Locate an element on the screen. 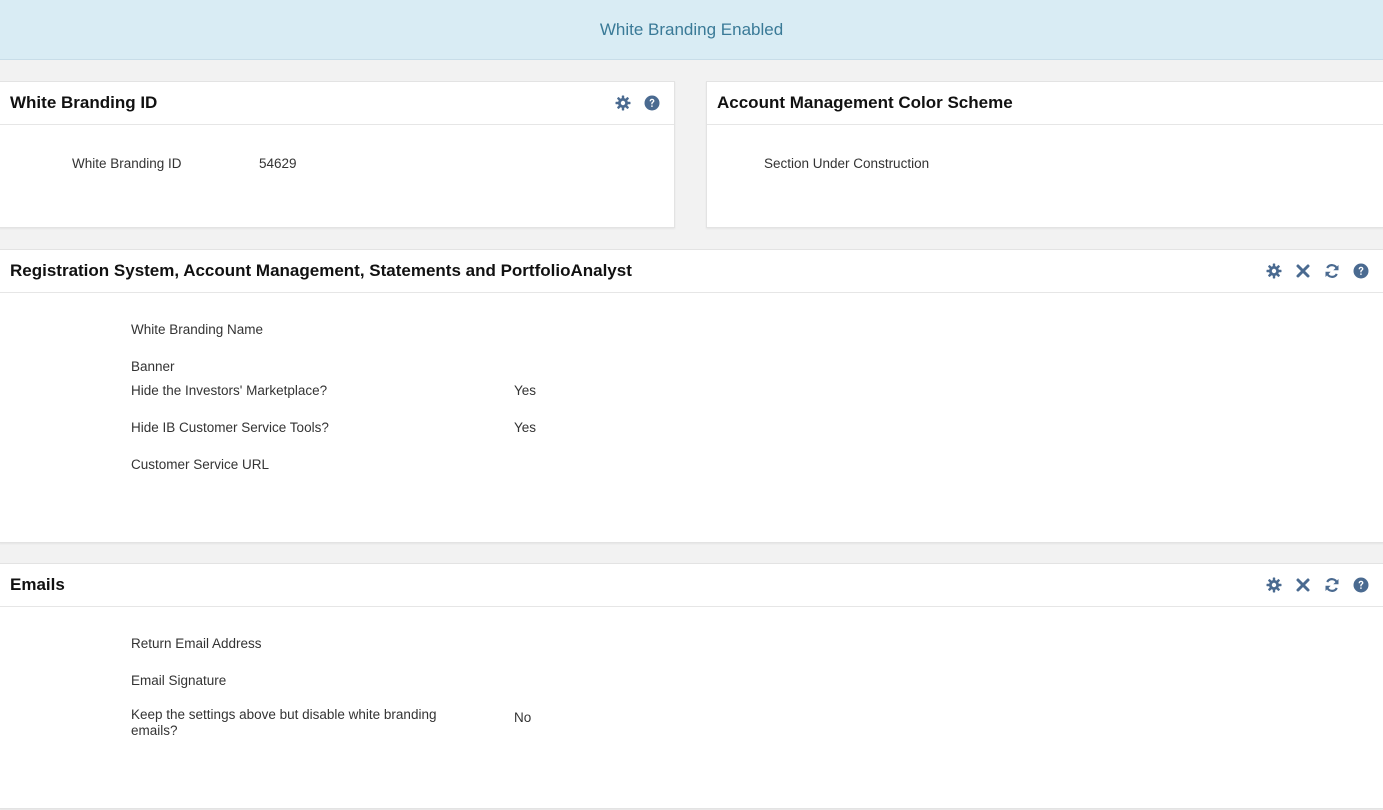  field-label-banner: Banner is located at coordinates (153, 366).